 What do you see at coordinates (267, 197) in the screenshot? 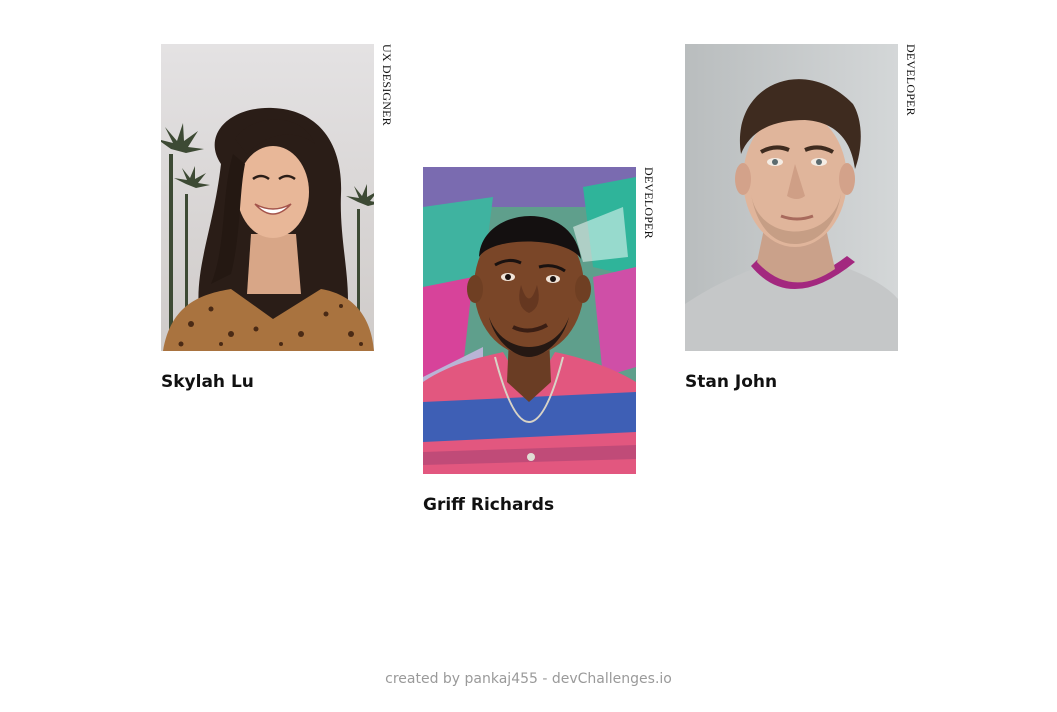
I see `member-photo-skylah` at bounding box center [267, 197].